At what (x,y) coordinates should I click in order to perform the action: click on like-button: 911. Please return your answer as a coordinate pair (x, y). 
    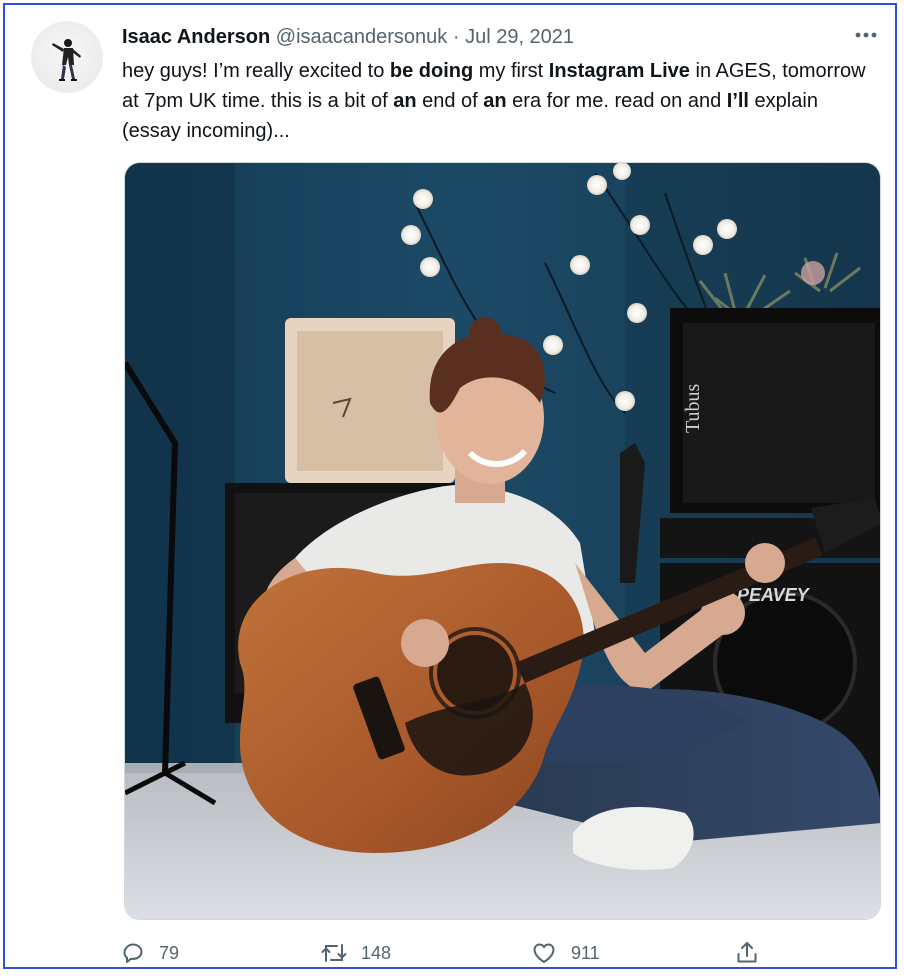
    Looking at the image, I should click on (565, 953).